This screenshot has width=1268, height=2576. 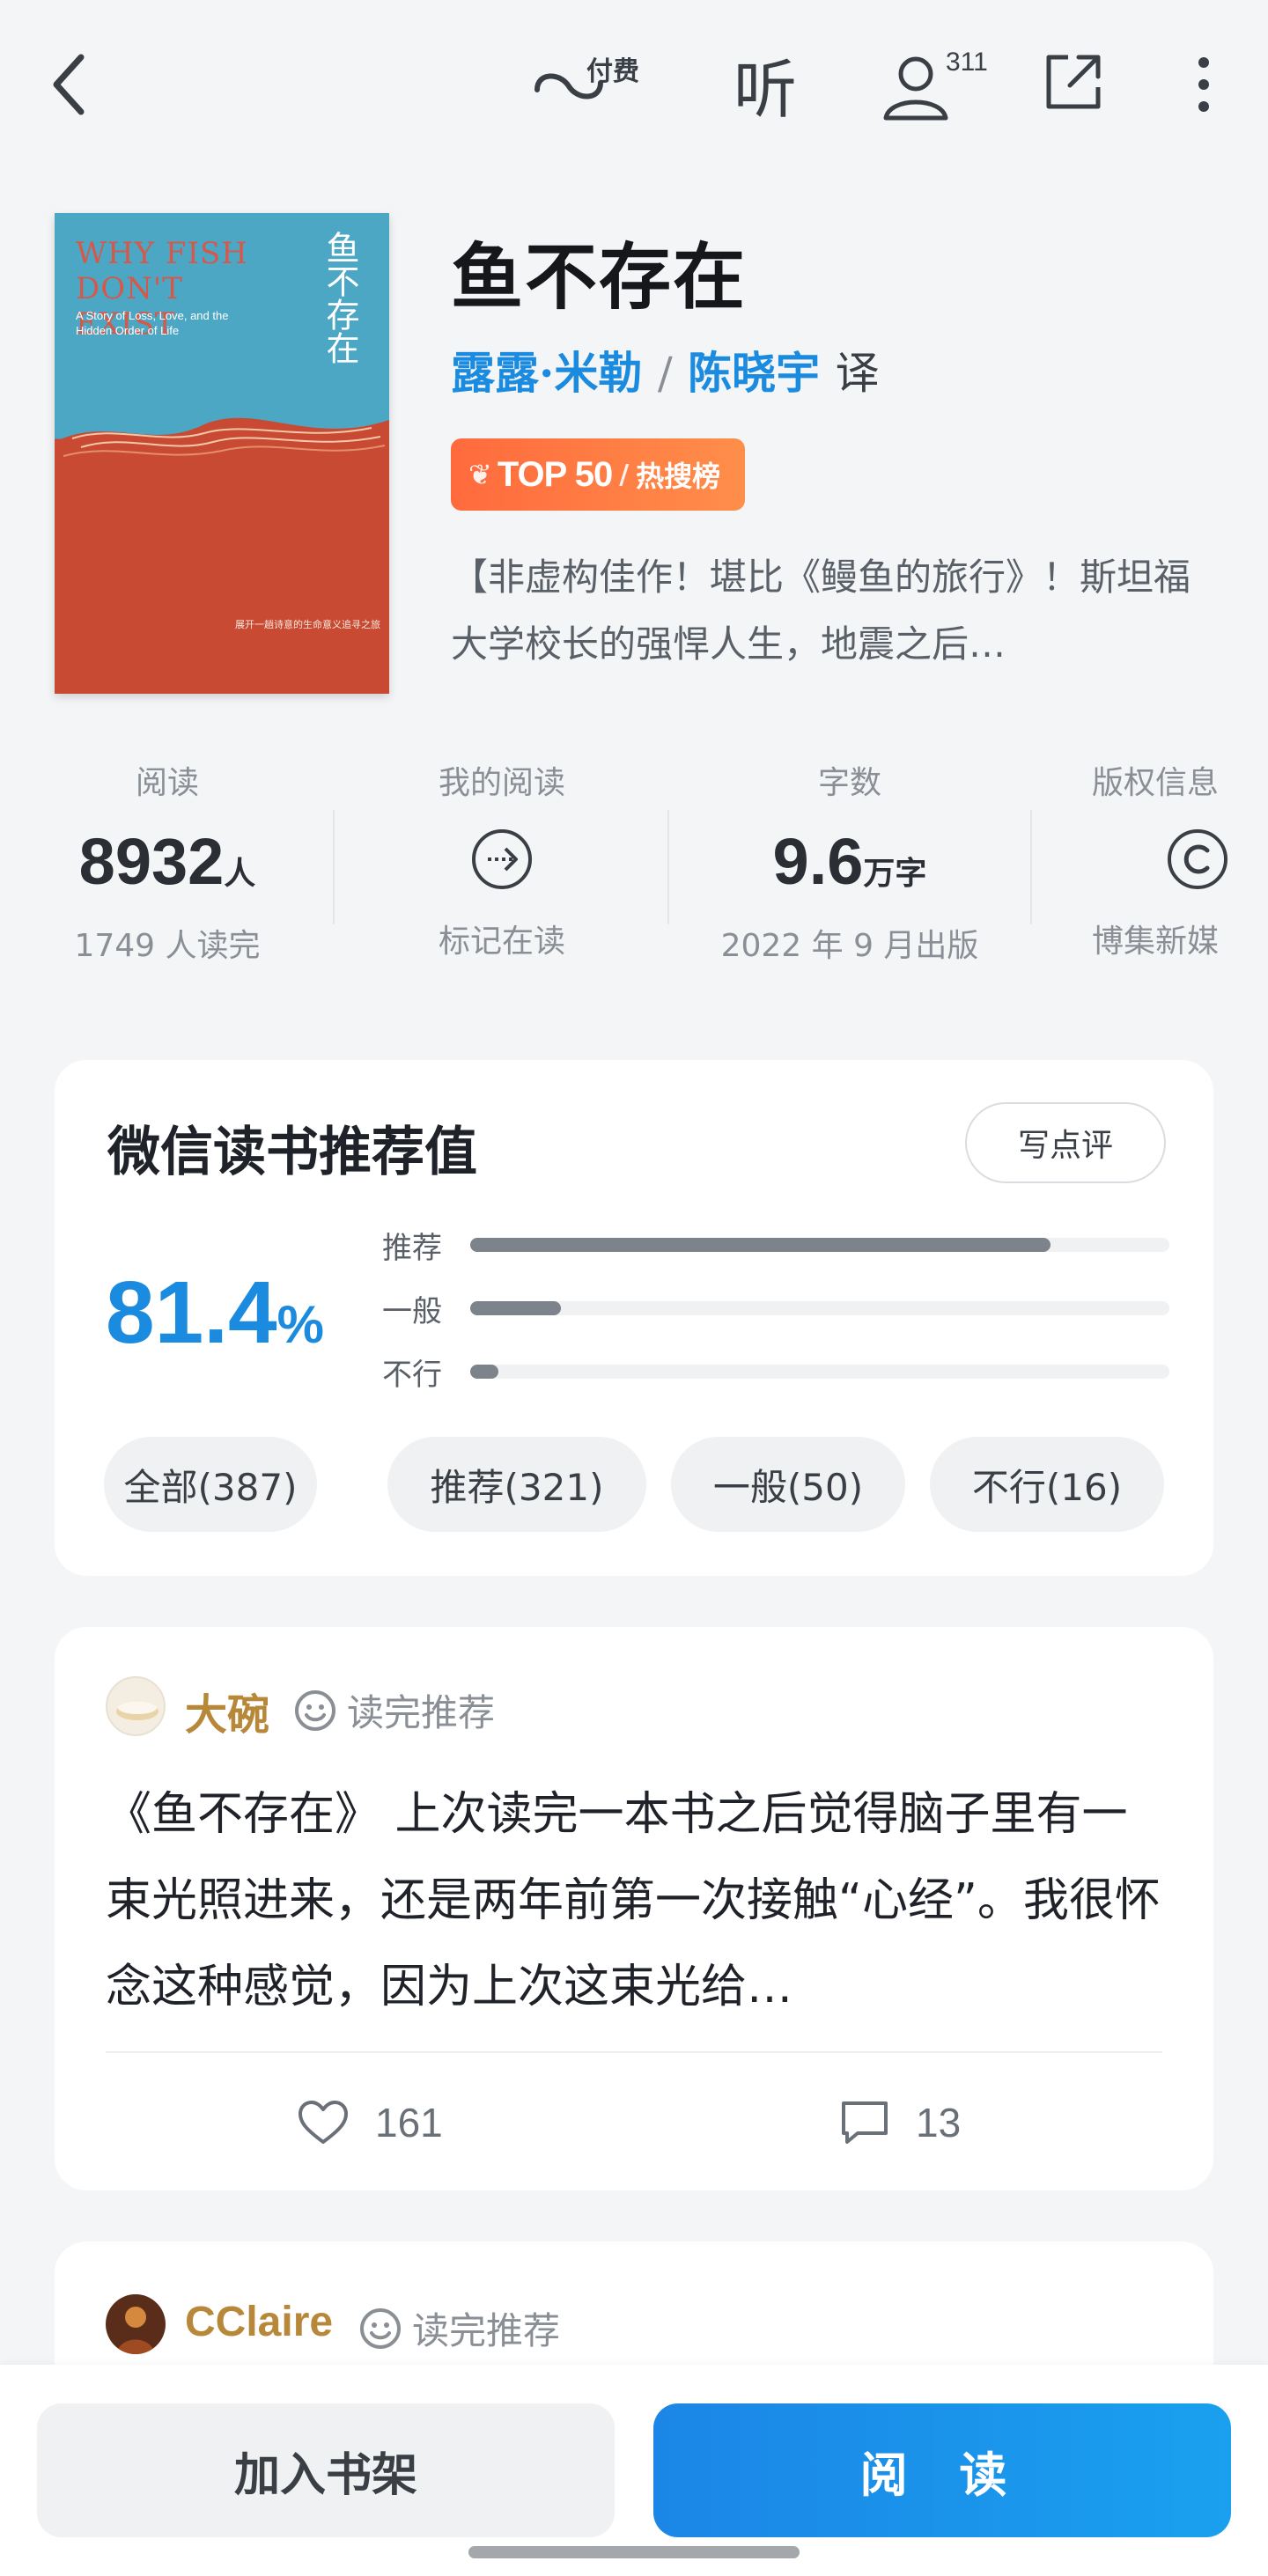 I want to click on book-title: 鱼不存在, so click(x=599, y=278).